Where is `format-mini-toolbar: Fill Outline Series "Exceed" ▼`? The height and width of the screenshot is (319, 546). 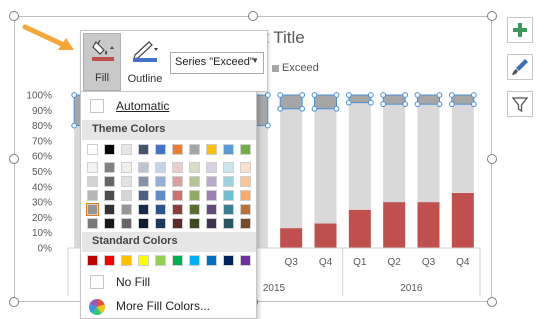 format-mini-toolbar: Fill Outline Series "Exceed" ▼ is located at coordinates (174, 61).